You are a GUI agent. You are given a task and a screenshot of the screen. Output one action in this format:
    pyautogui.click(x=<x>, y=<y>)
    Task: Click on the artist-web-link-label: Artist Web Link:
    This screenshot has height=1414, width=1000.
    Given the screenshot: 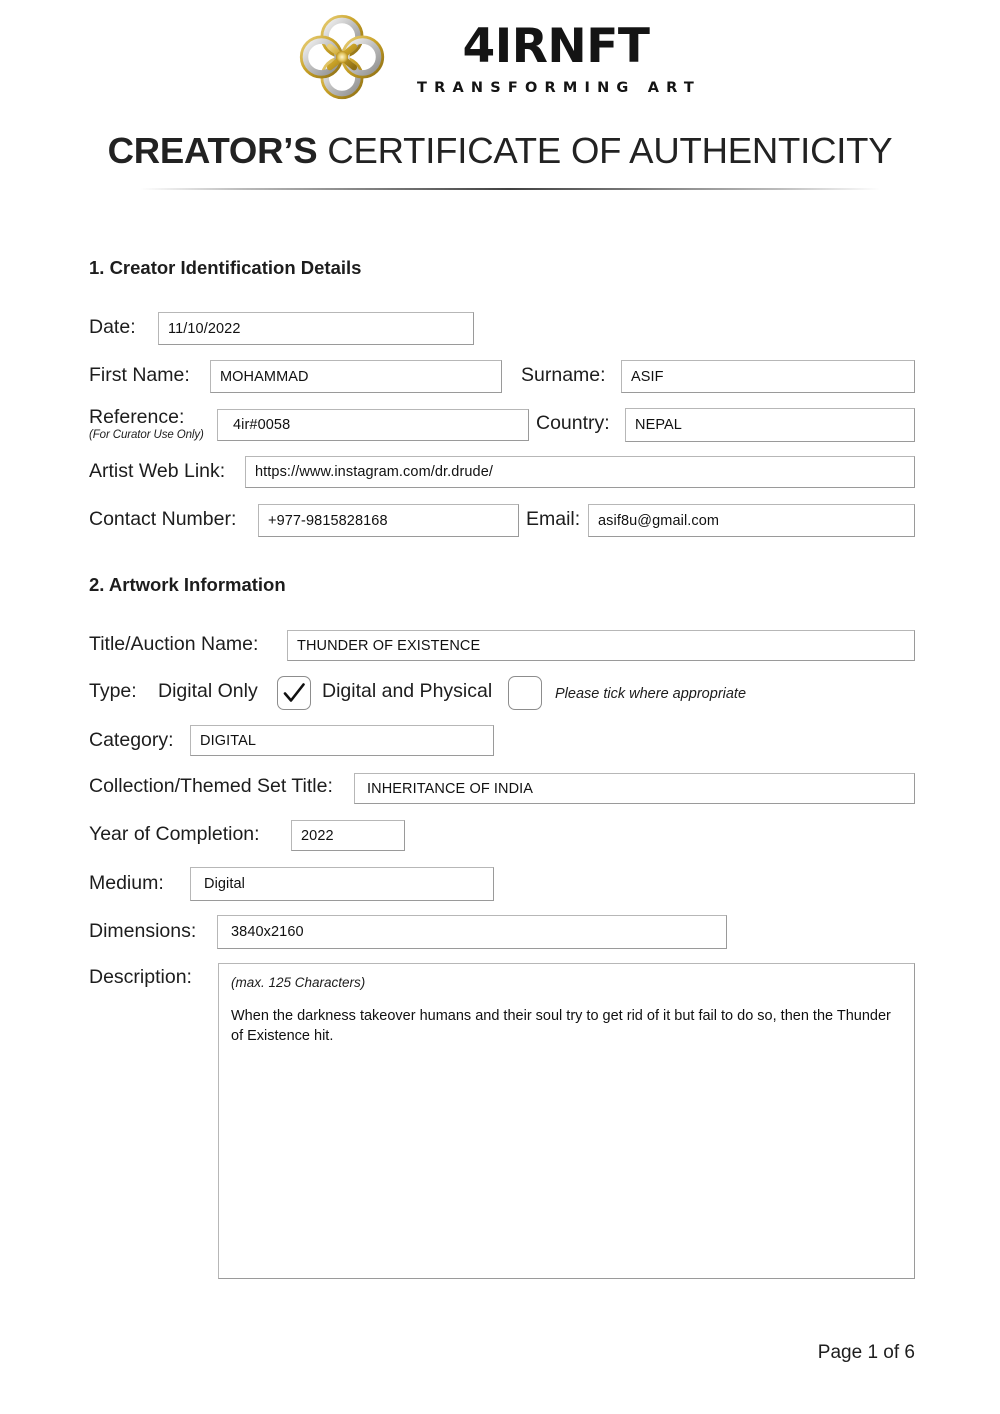 What is the action you would take?
    pyautogui.click(x=157, y=471)
    